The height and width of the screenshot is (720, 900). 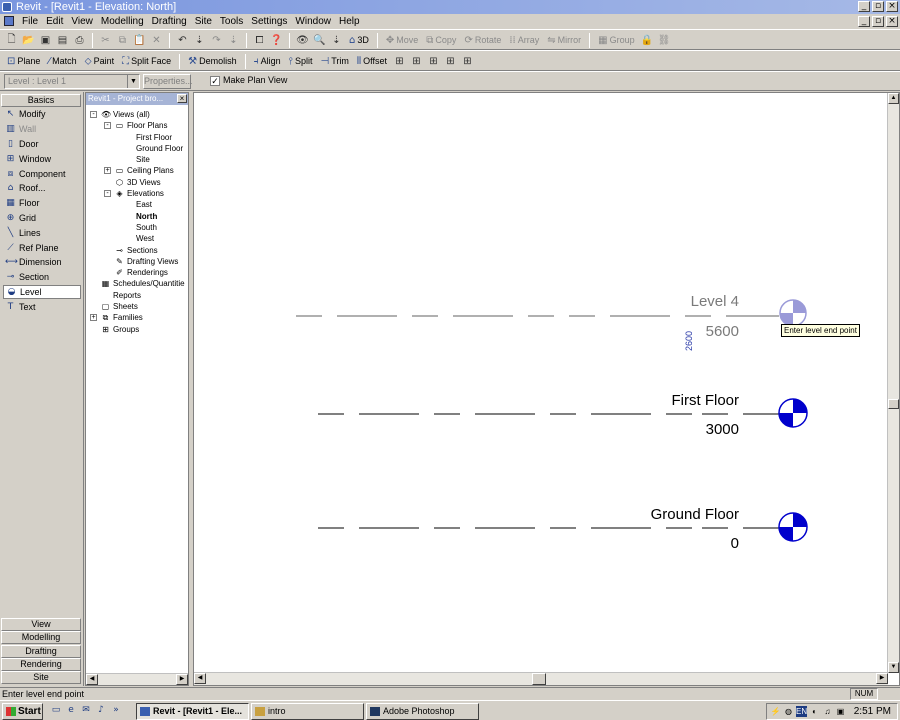 What do you see at coordinates (882, 678) in the screenshot?
I see `scroll-right-icon: ▶` at bounding box center [882, 678].